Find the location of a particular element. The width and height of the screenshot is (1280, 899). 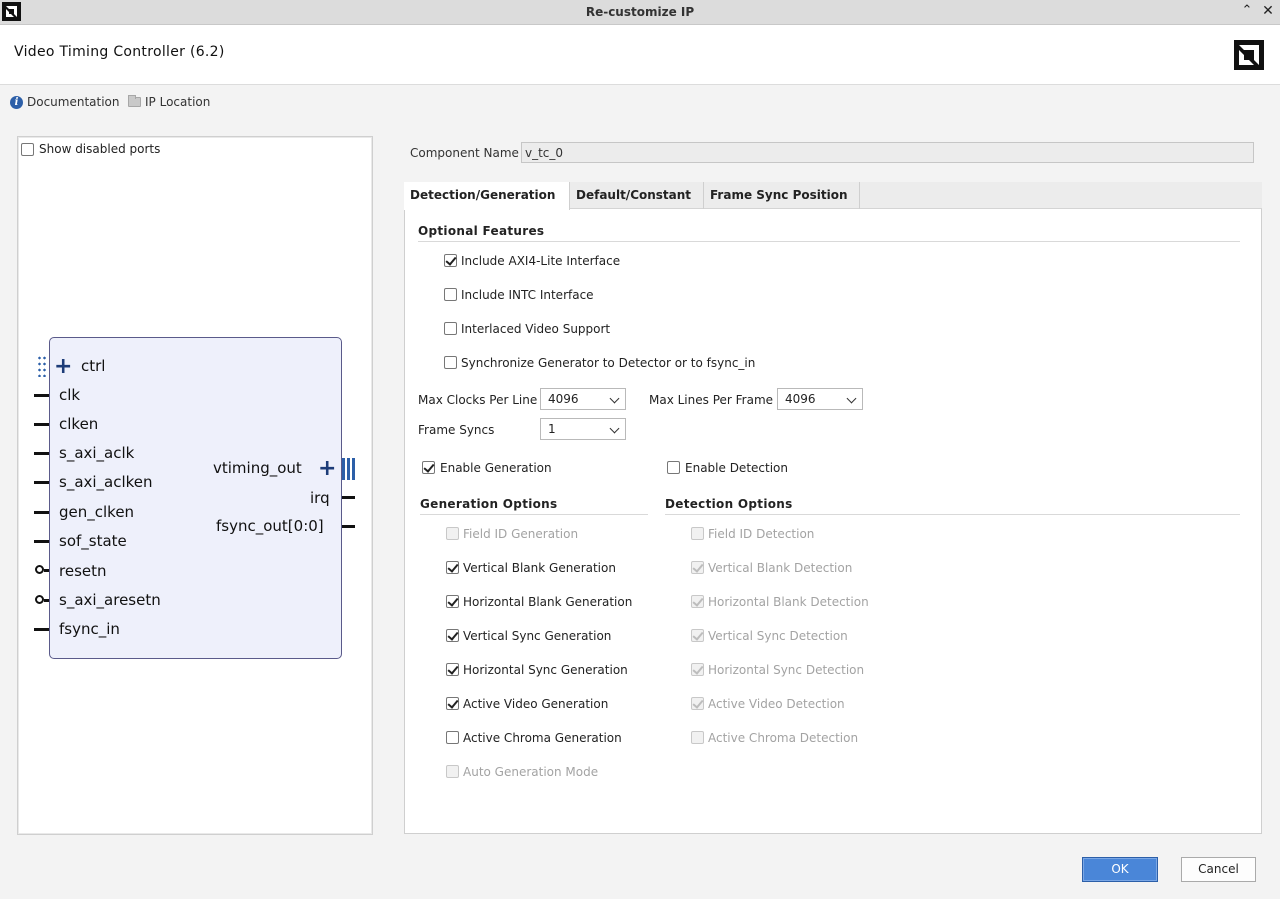

tab-frame-sync-position: Frame Sync Position is located at coordinates (782, 195).